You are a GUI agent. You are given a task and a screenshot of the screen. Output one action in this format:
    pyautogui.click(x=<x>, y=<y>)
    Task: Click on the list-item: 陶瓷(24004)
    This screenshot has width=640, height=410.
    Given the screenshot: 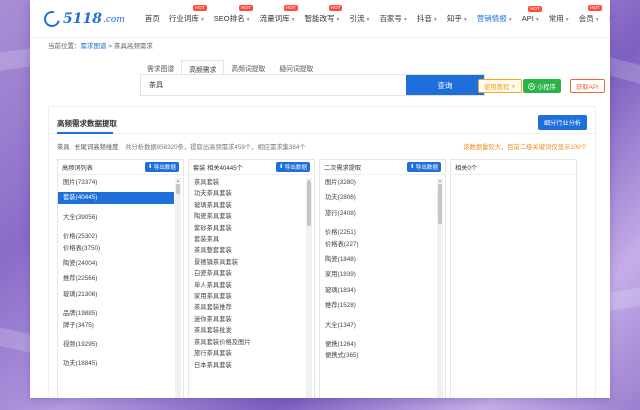 What is the action you would take?
    pyautogui.click(x=116, y=263)
    